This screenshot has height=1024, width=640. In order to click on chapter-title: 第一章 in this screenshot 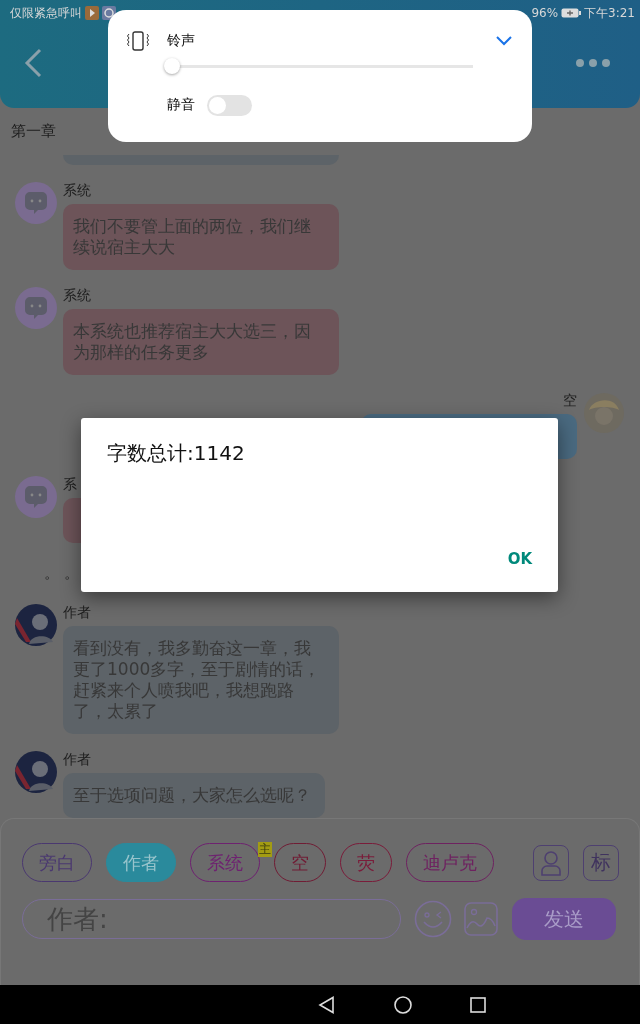, I will do `click(33, 131)`.